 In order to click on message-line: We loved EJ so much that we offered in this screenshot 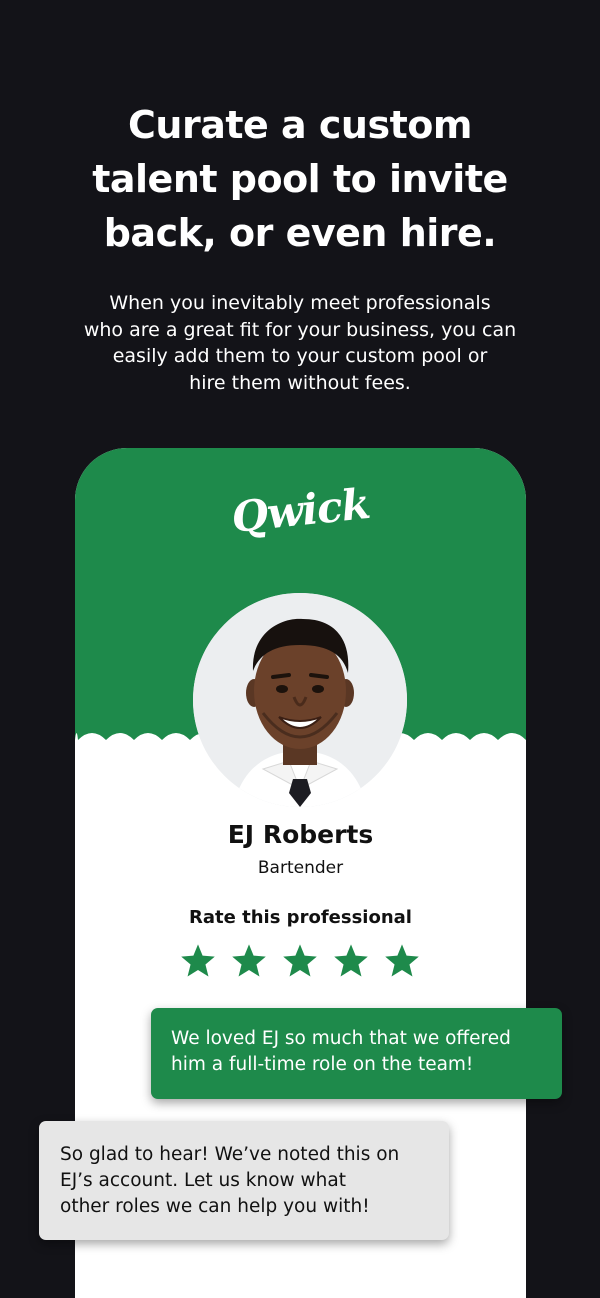, I will do `click(341, 1038)`.